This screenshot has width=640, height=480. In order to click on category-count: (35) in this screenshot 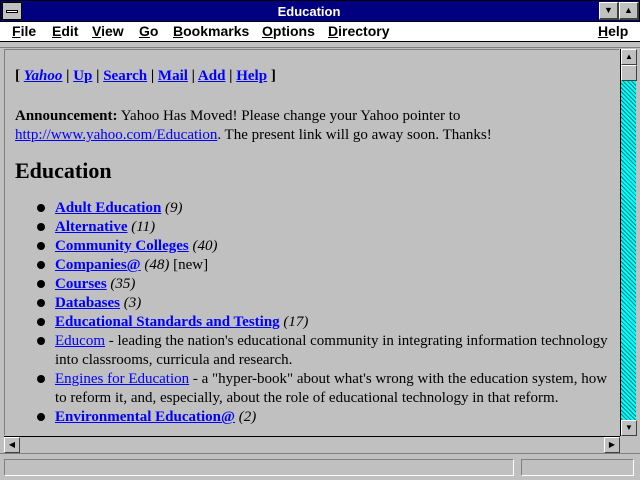, I will do `click(123, 284)`.